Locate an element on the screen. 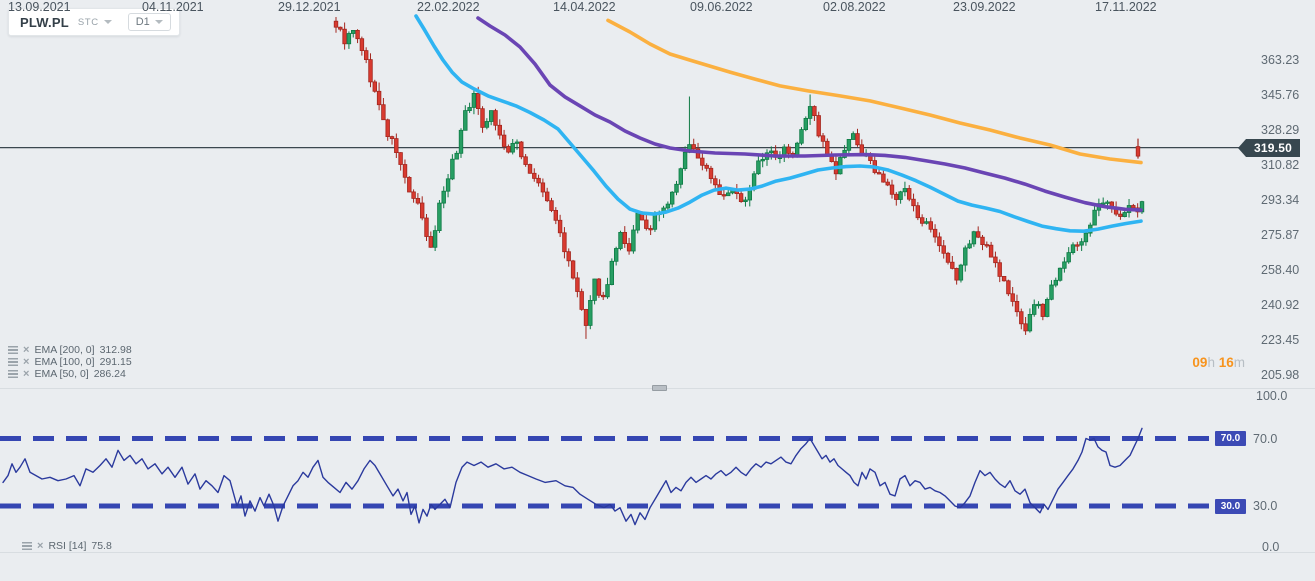 This screenshot has height=581, width=1315. price-axis-label: 223.45 is located at coordinates (1280, 340).